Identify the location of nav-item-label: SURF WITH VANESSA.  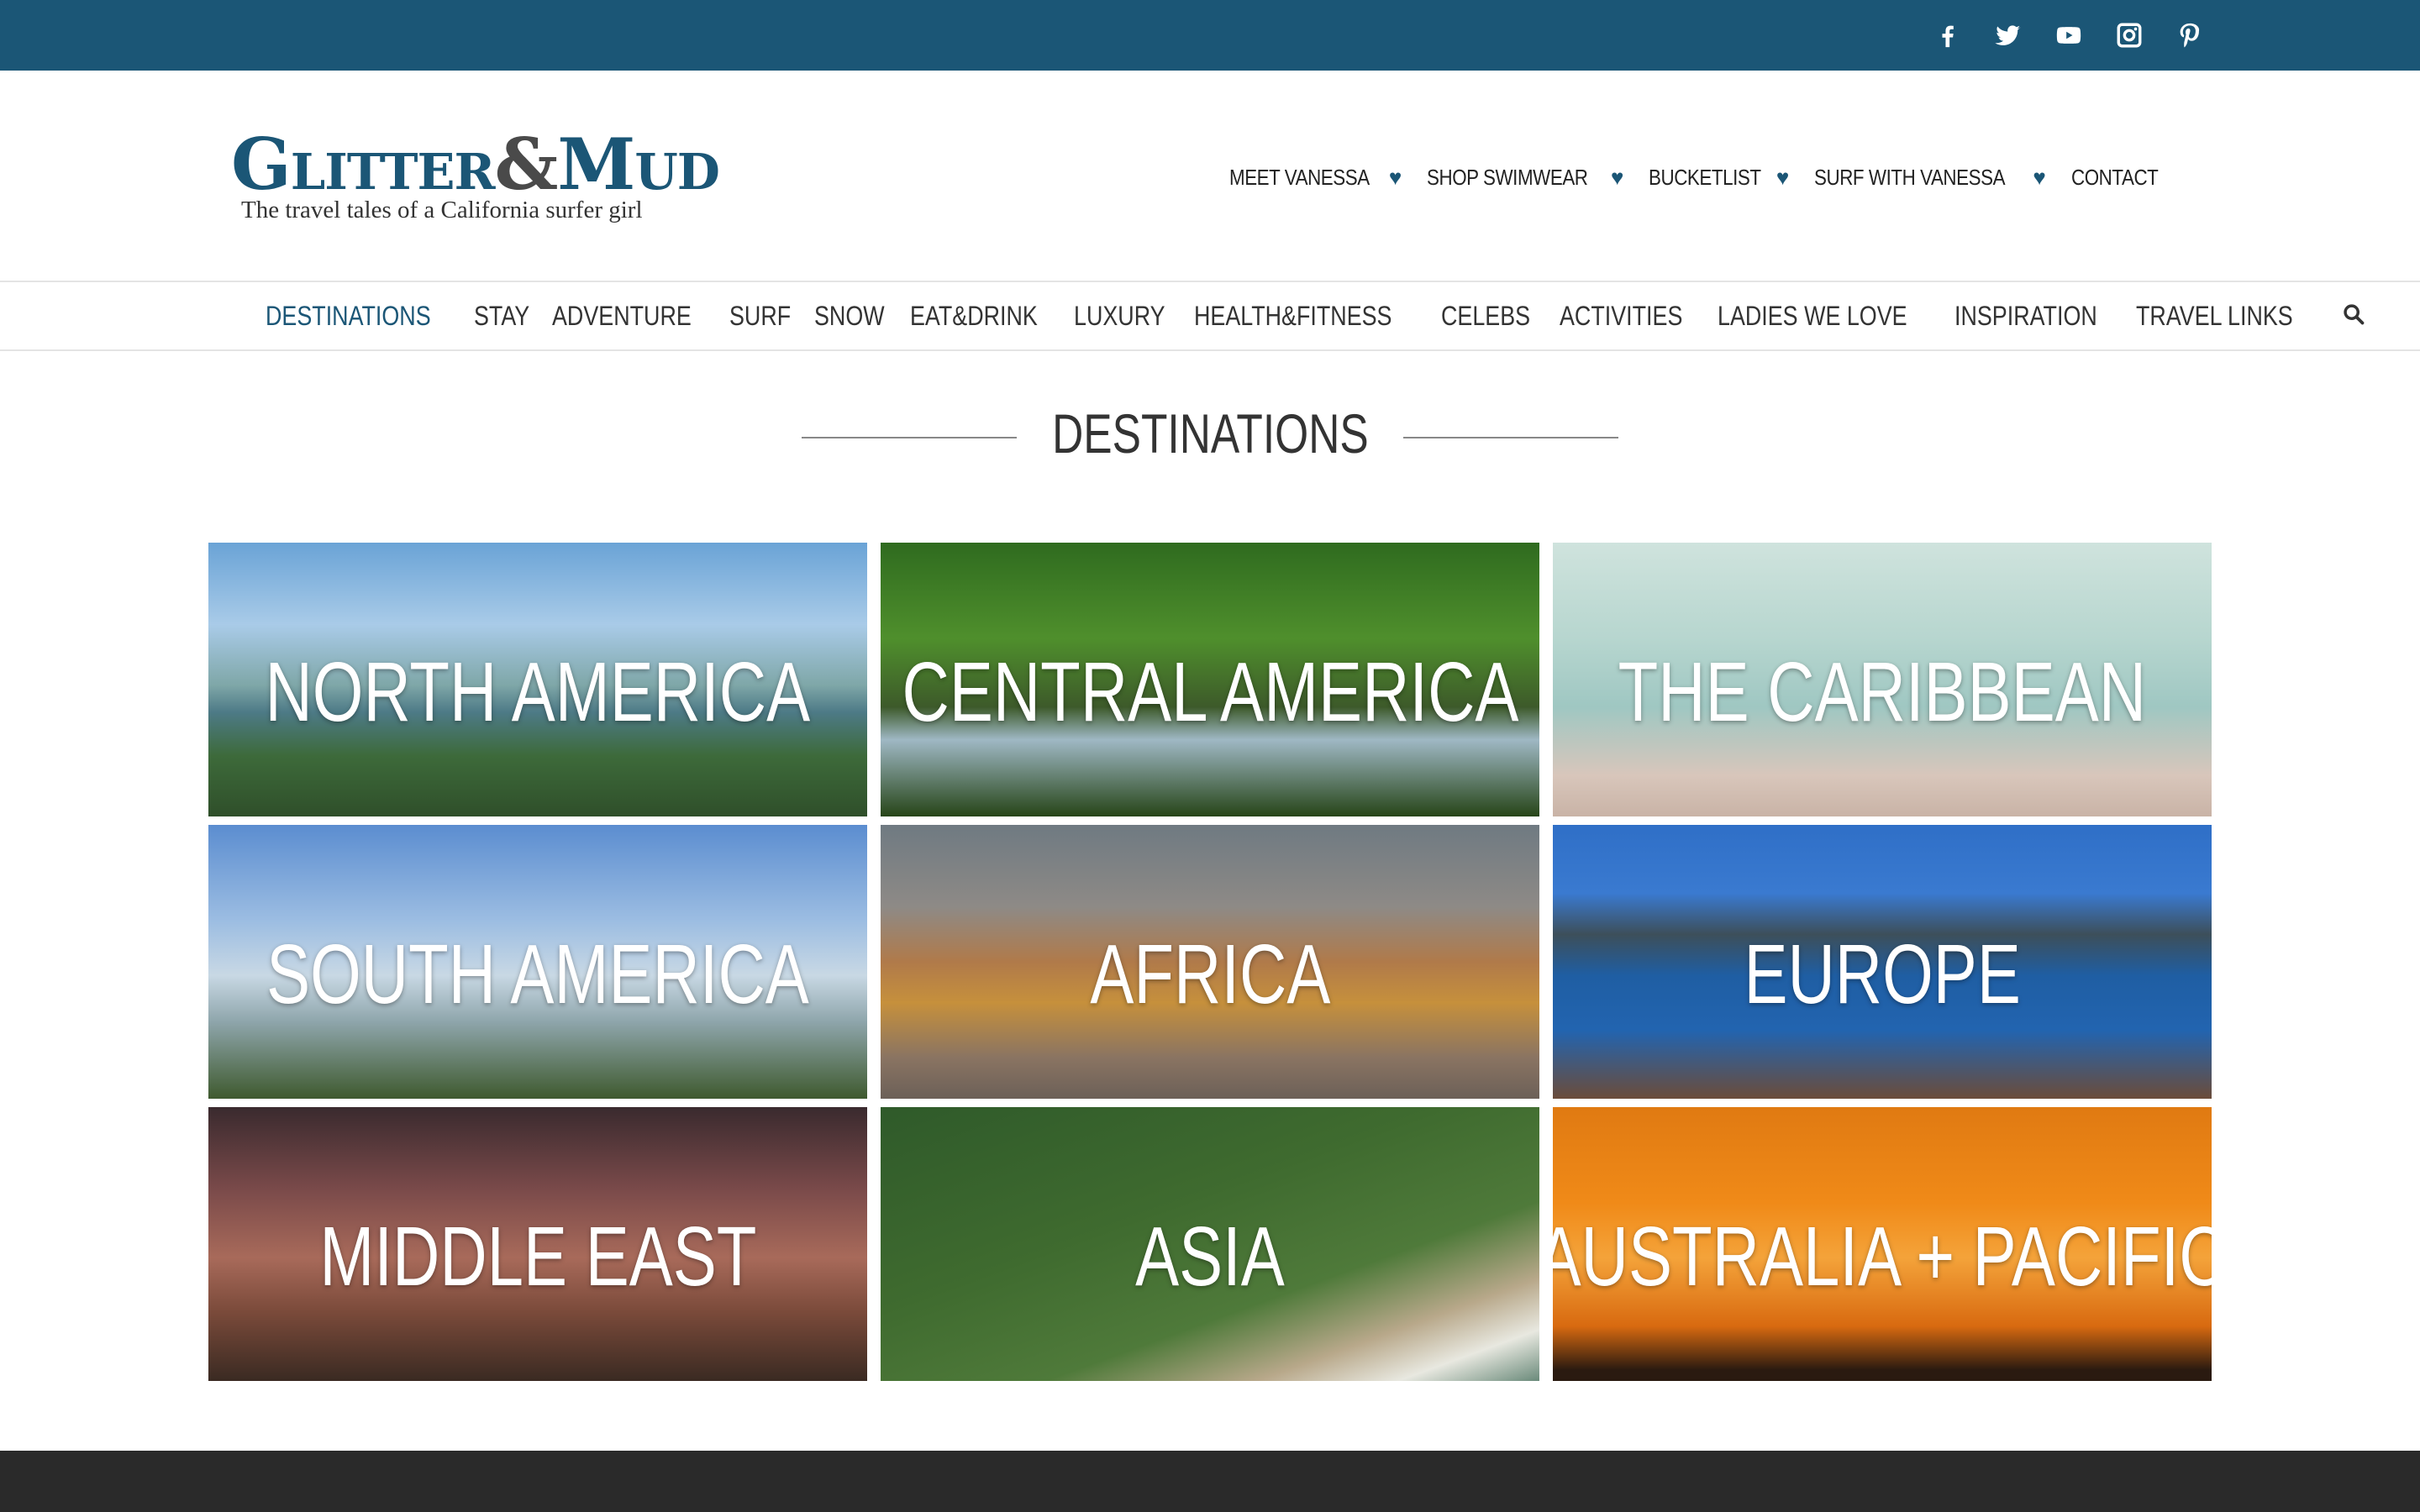
(1910, 177).